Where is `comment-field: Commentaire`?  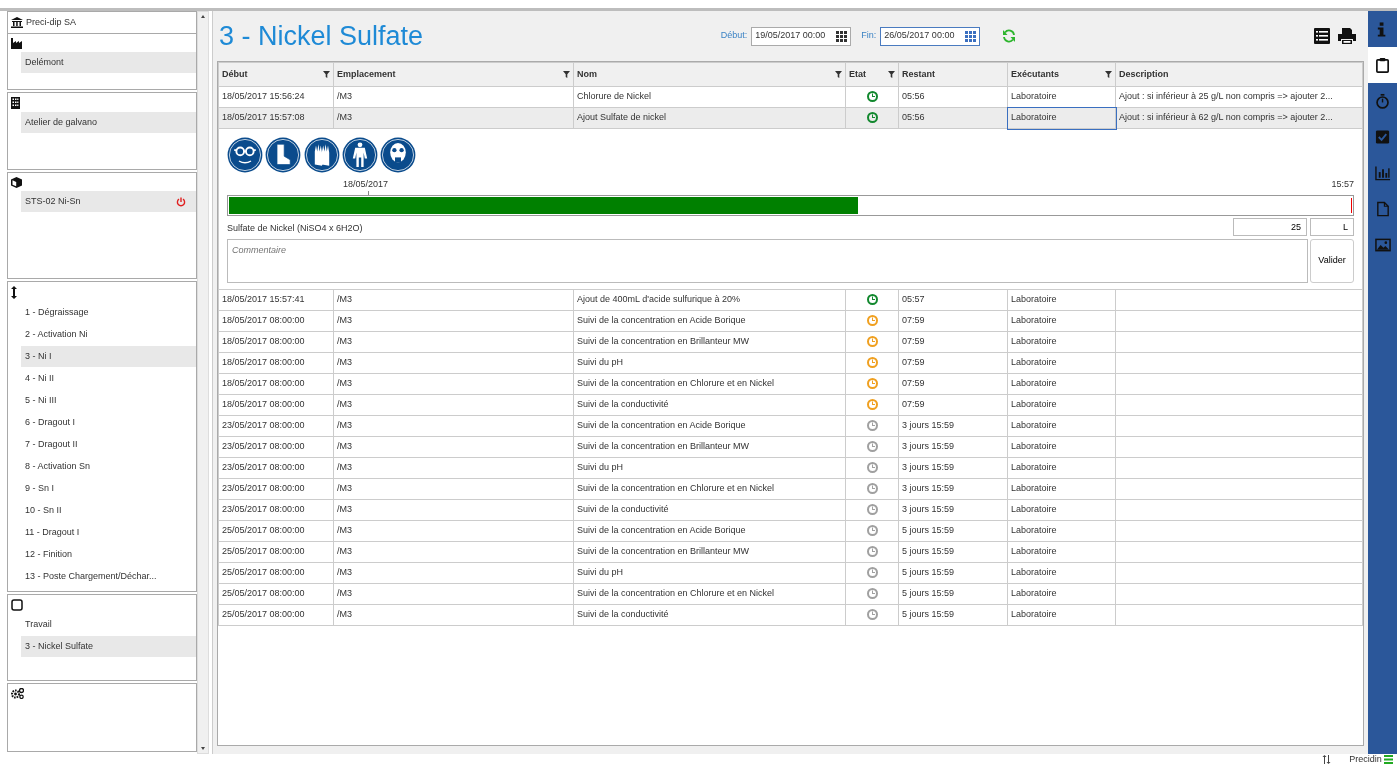 comment-field: Commentaire is located at coordinates (767, 260).